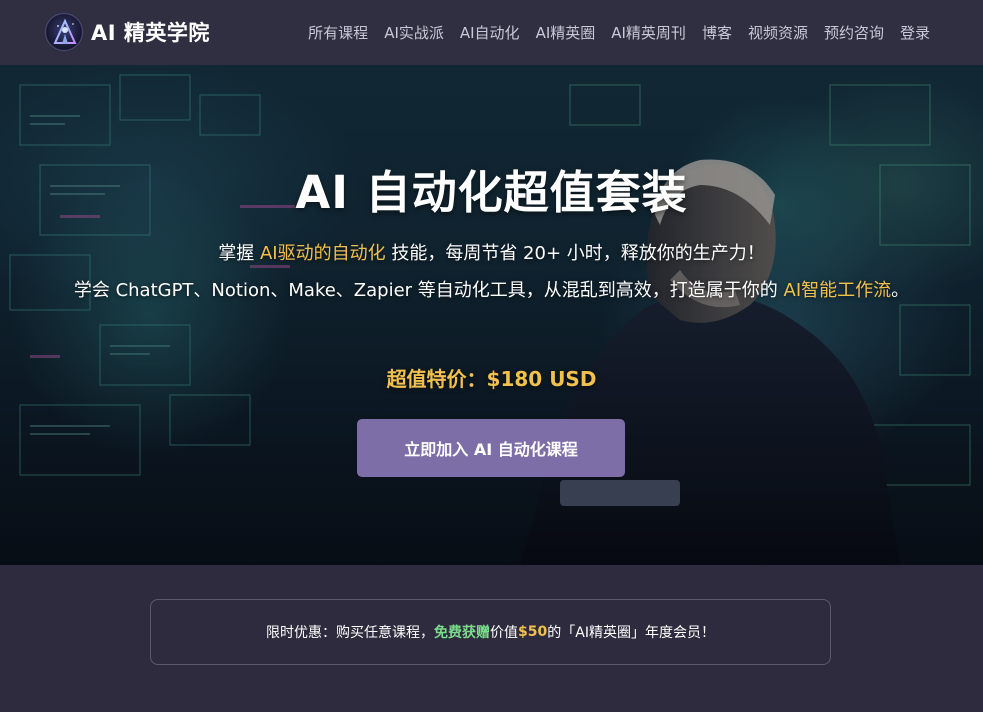 The image size is (983, 712). What do you see at coordinates (566, 32) in the screenshot?
I see `nav-link-ai-elite-circle: AI精英圈` at bounding box center [566, 32].